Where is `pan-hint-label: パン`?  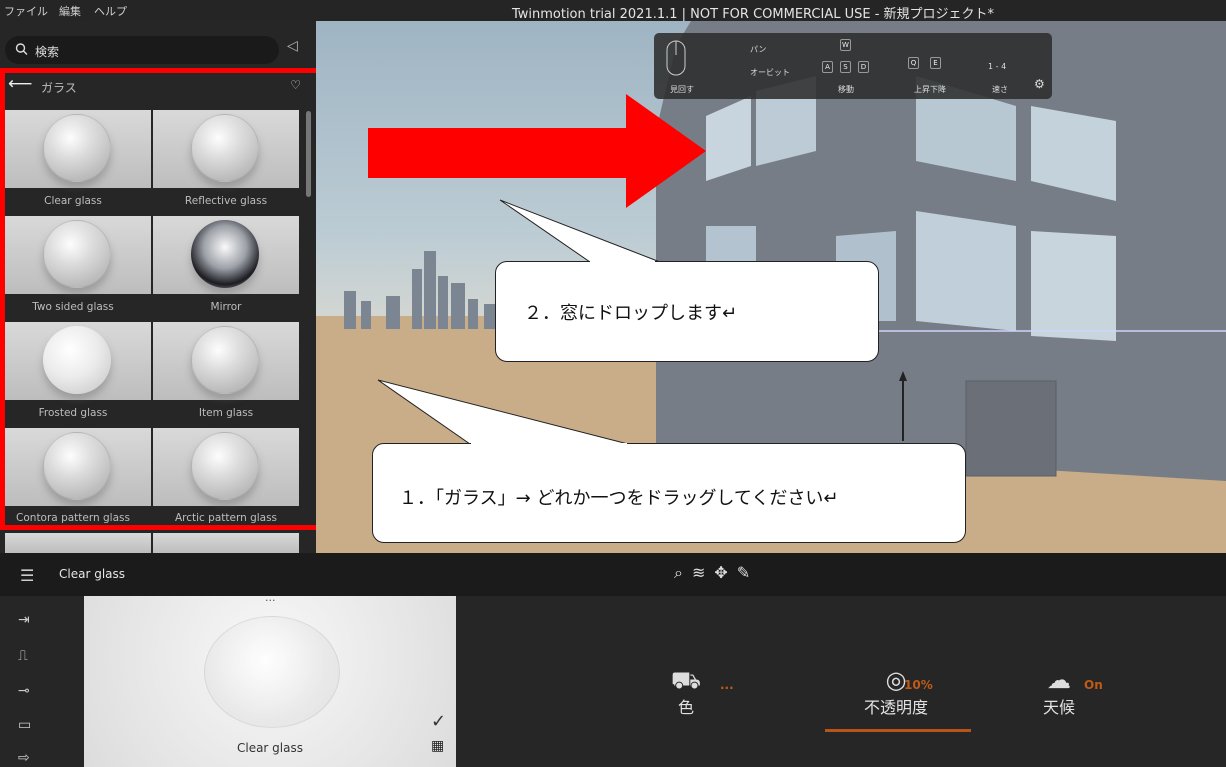 pan-hint-label: パン is located at coordinates (758, 49).